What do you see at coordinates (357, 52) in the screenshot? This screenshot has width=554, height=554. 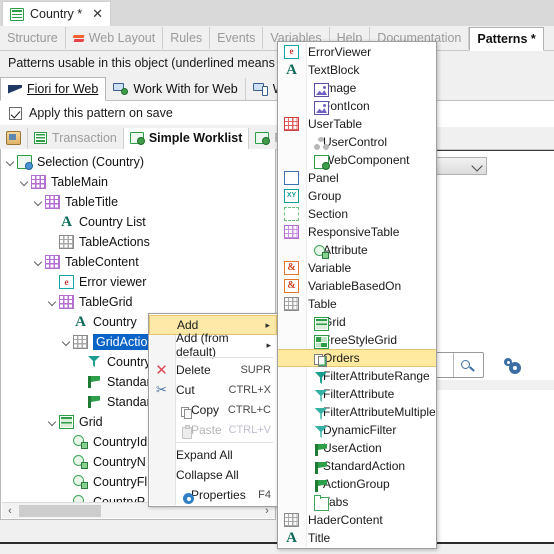 I see `add-submenu-item-errorviewer: e ErrorViewer` at bounding box center [357, 52].